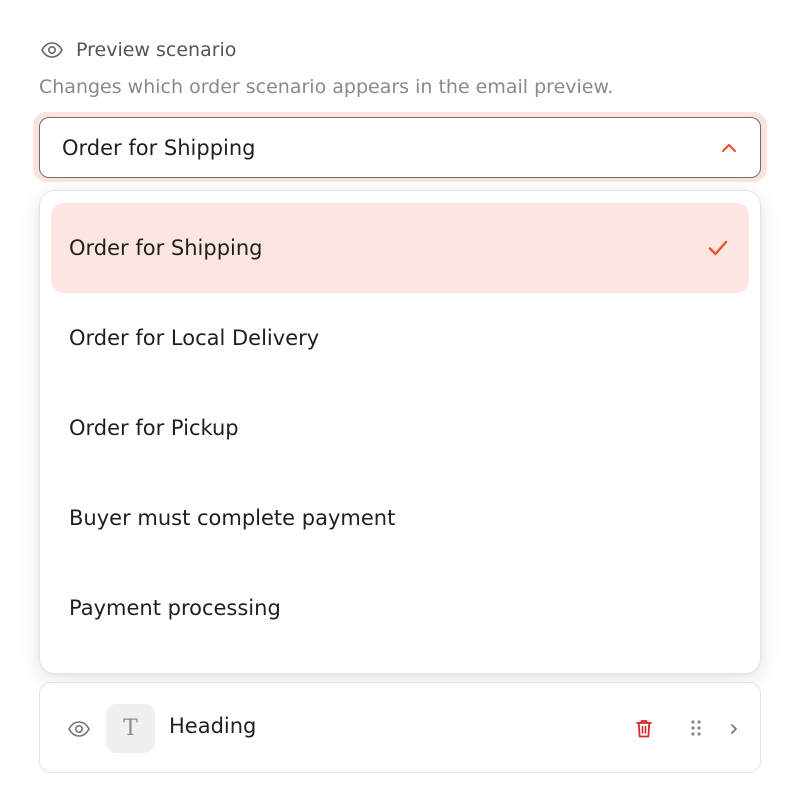 The width and height of the screenshot is (800, 800). I want to click on menu-option-order-for-local-delivery: Order for Local Delivery, so click(400, 338).